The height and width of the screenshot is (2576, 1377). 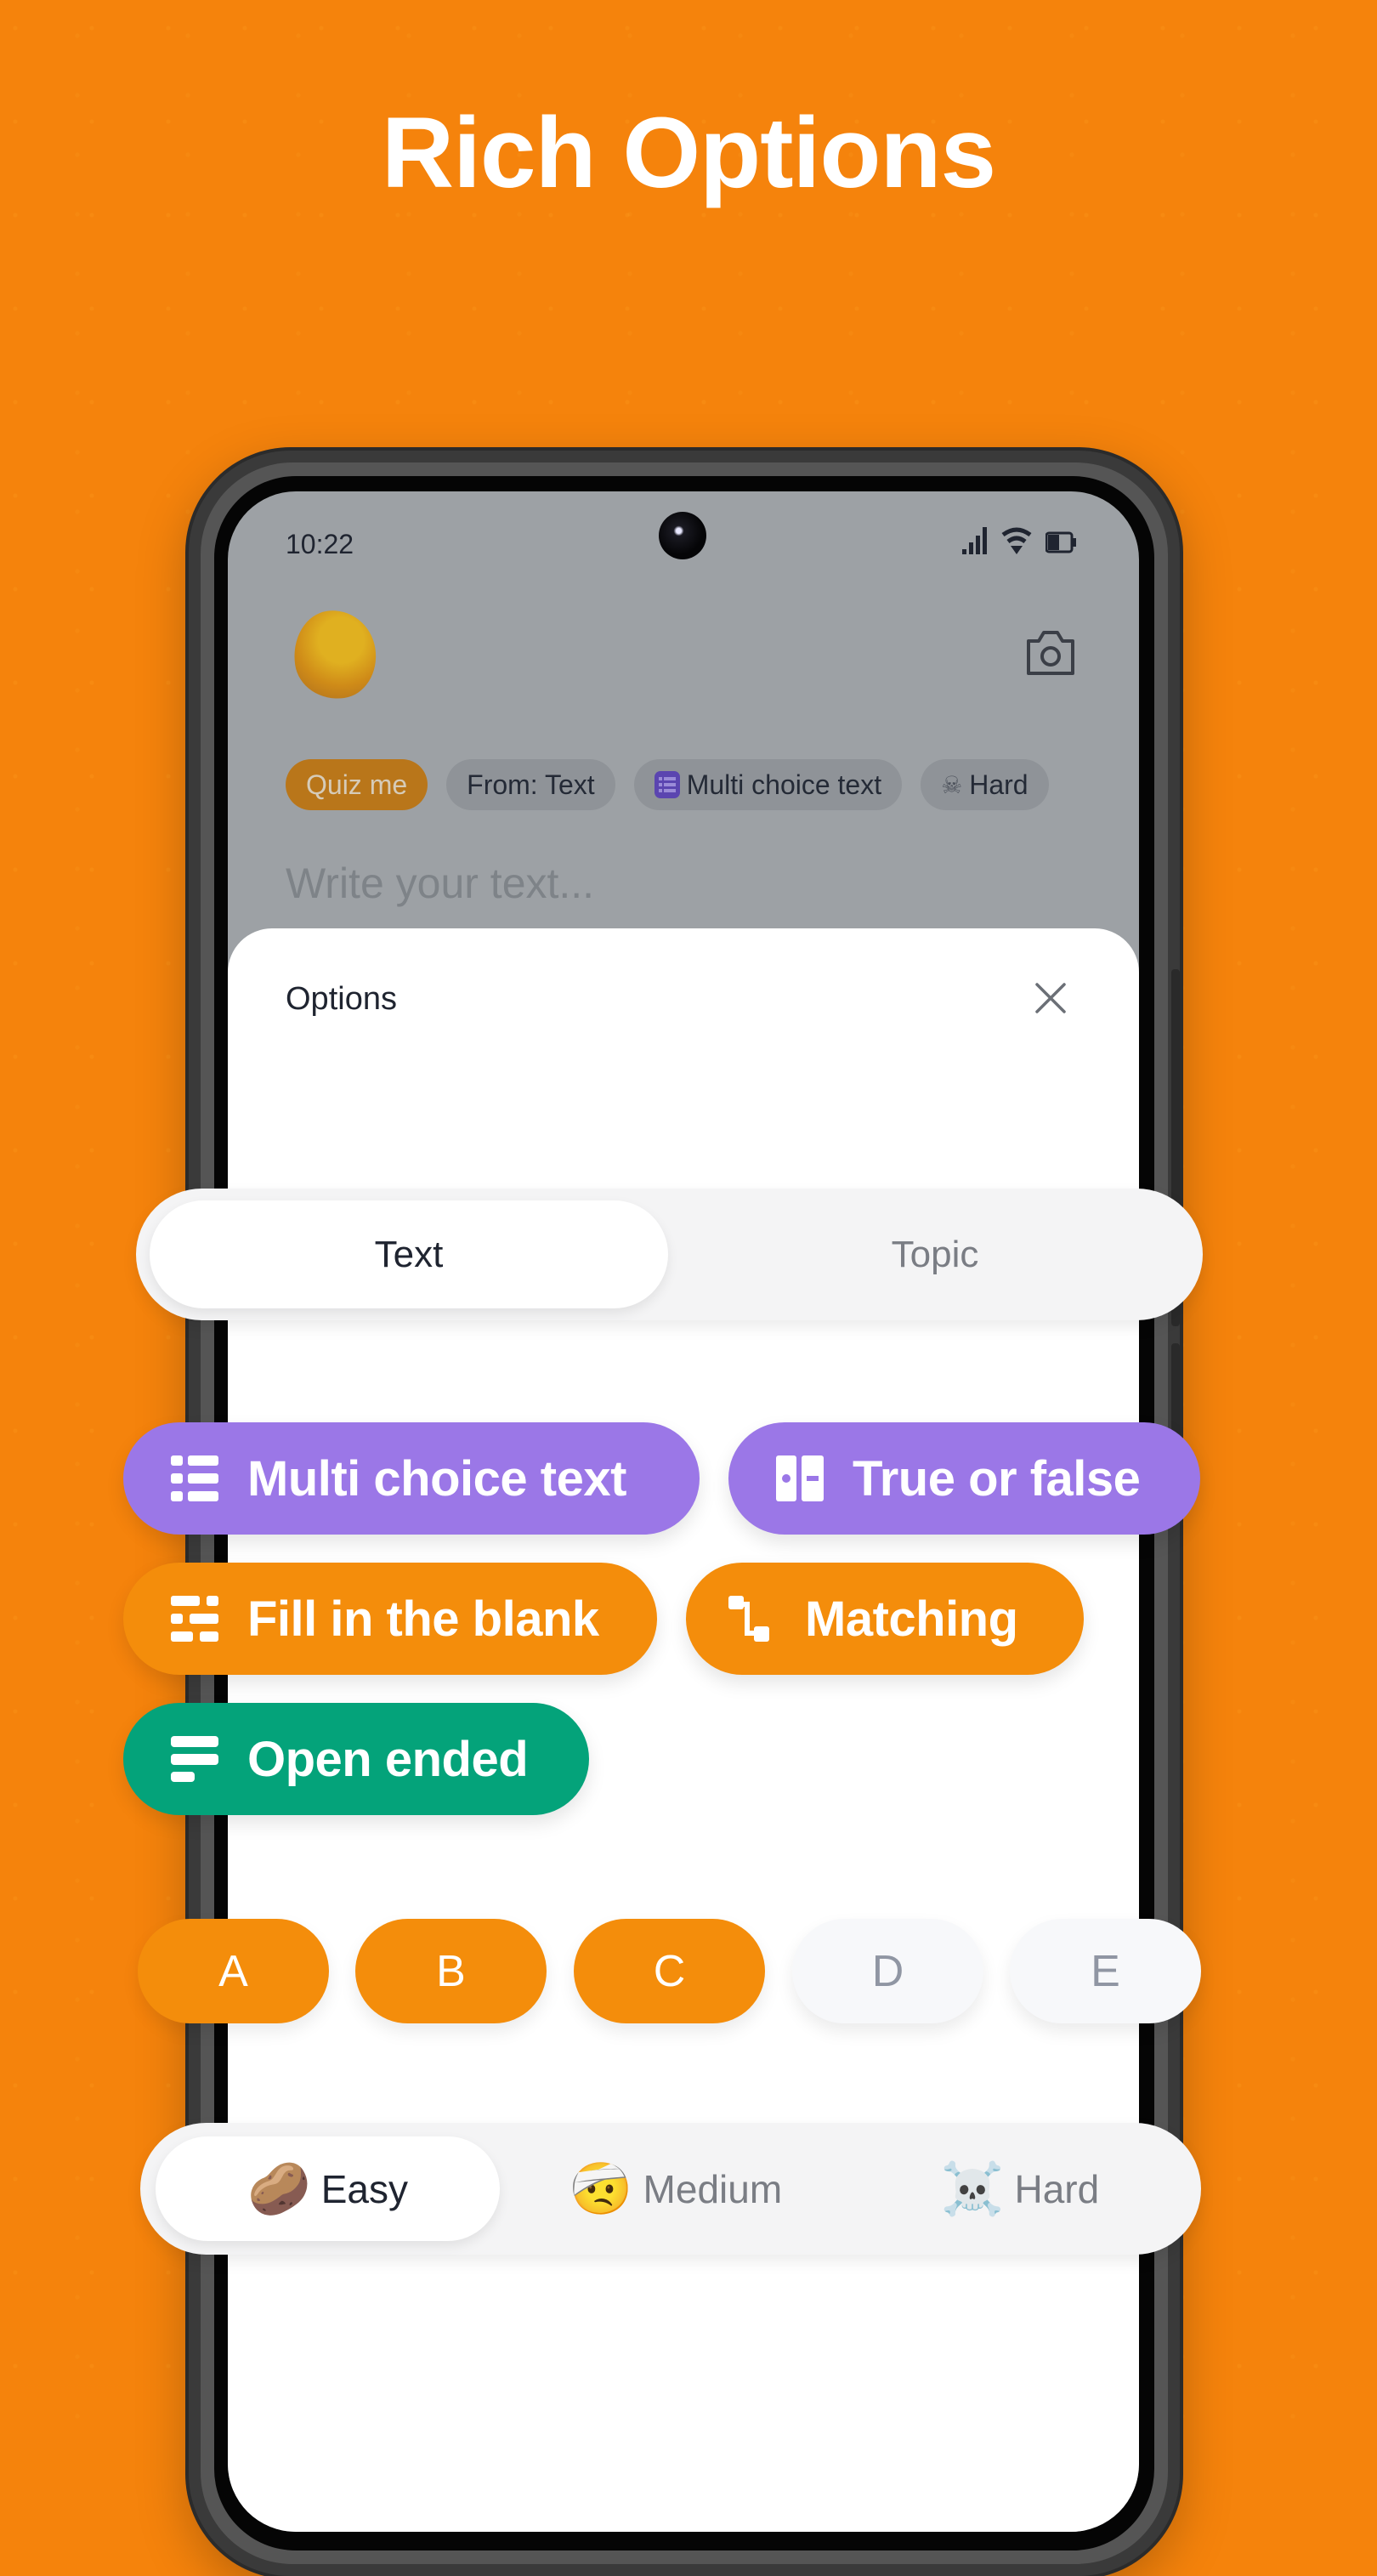 I want to click on difficulty-hard: ☠️ Hard, so click(x=1020, y=2188).